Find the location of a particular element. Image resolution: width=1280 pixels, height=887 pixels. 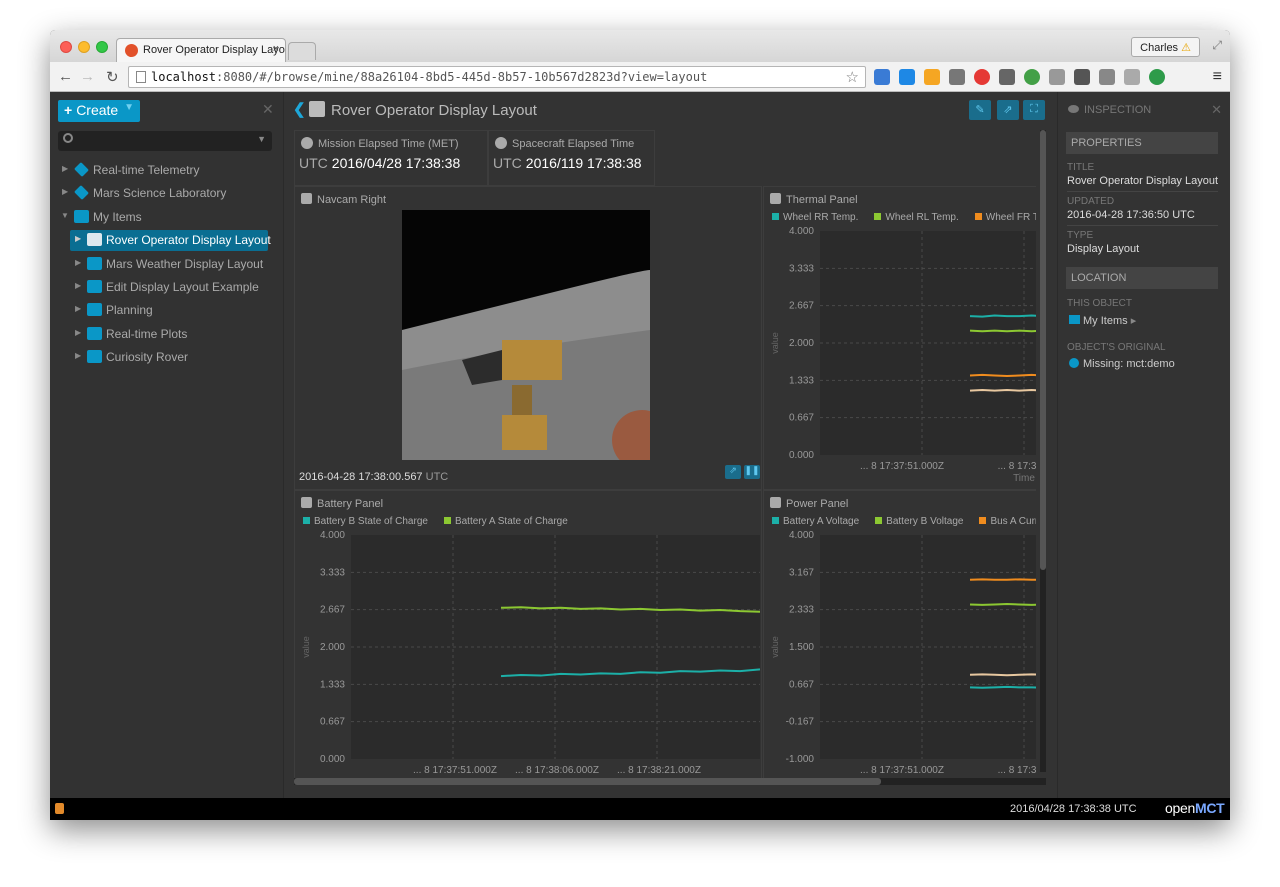

tree-item-rover-operator-display-layout: ▶ Rover Operator Display Layout is located at coordinates (167, 240).